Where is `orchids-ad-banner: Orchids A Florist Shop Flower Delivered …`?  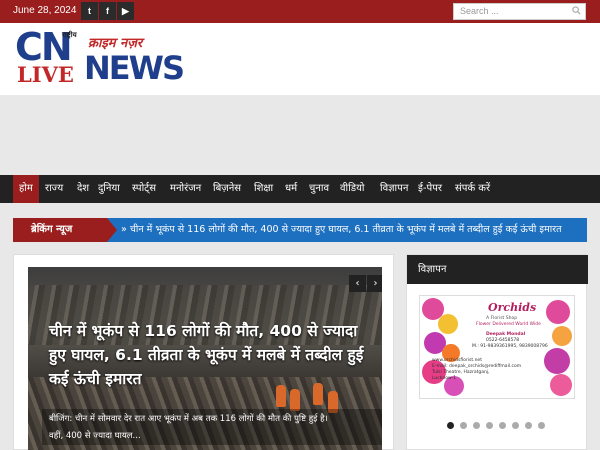
orchids-ad-banner: Orchids A Florist Shop Flower Delivered … is located at coordinates (497, 347).